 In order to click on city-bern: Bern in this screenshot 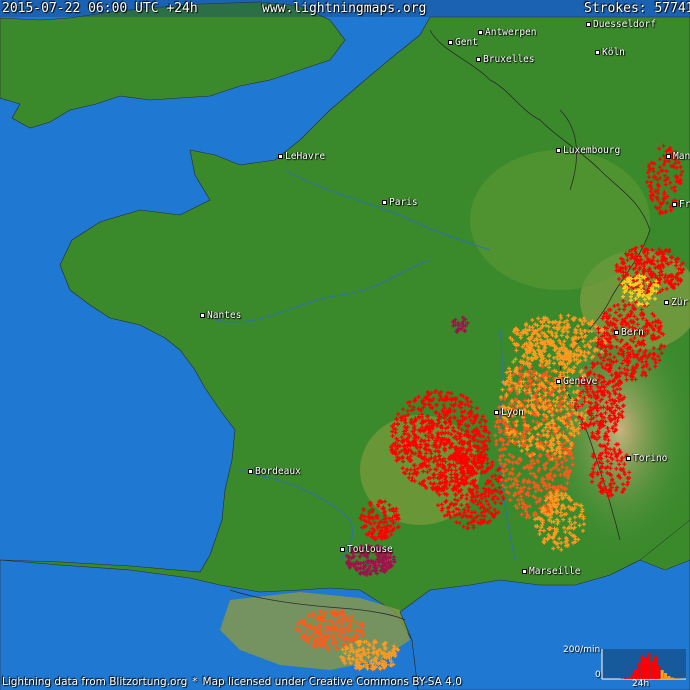, I will do `click(629, 333)`.